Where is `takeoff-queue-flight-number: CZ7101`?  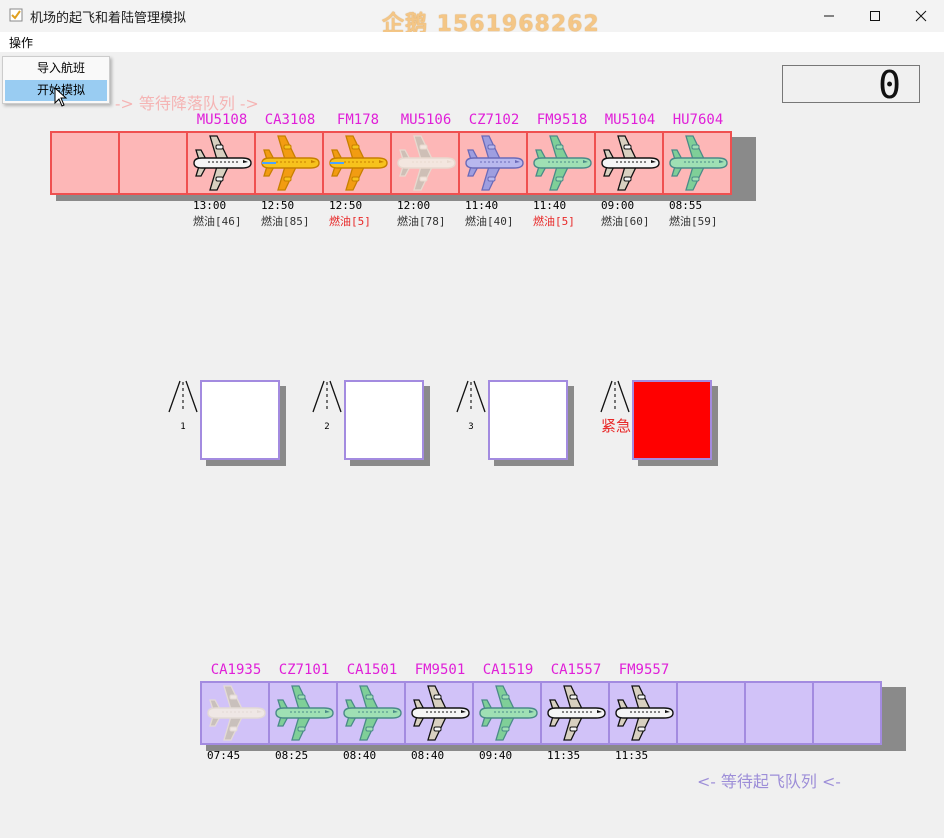
takeoff-queue-flight-number: CZ7101 is located at coordinates (304, 670).